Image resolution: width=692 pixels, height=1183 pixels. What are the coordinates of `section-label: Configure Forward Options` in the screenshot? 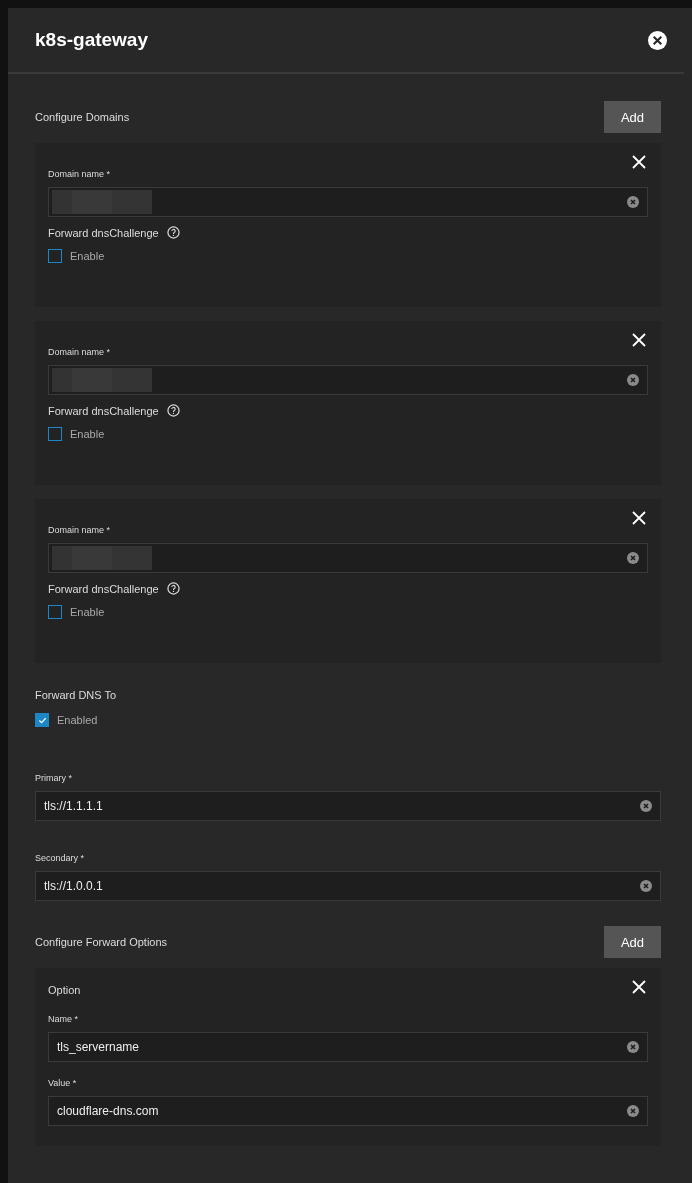 It's located at (101, 942).